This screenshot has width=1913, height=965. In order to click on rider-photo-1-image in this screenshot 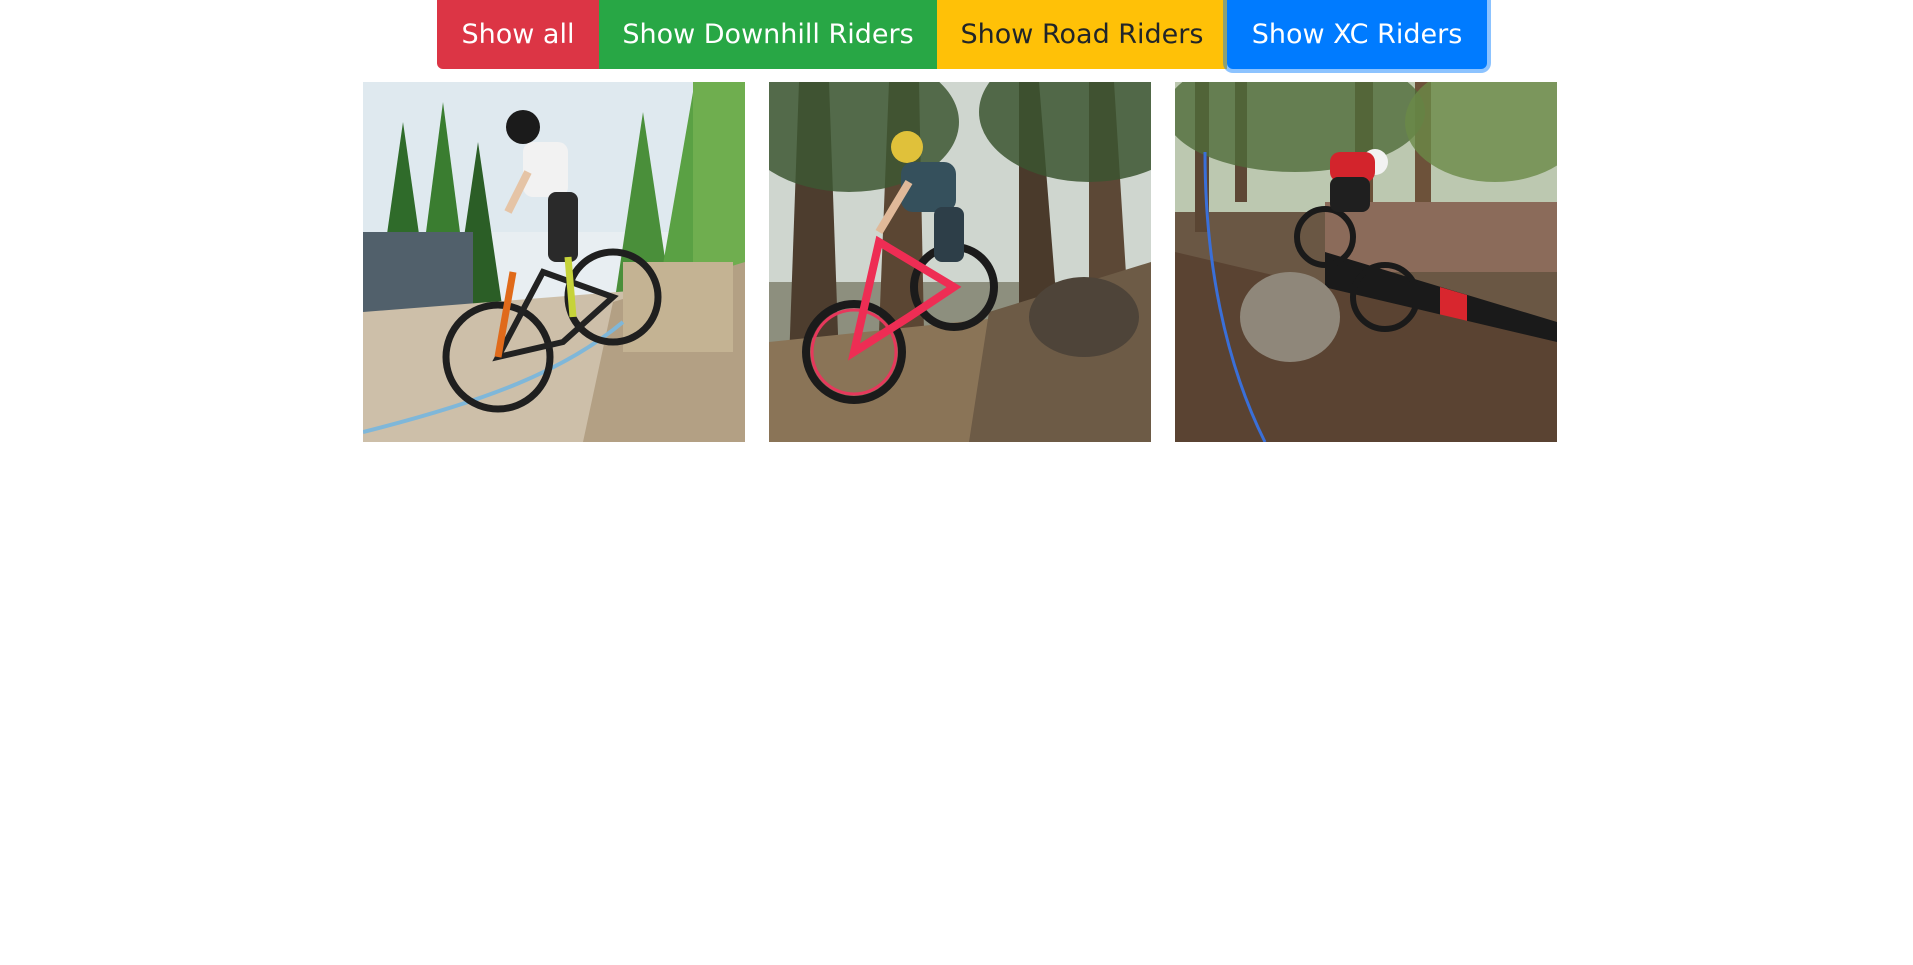, I will do `click(554, 262)`.